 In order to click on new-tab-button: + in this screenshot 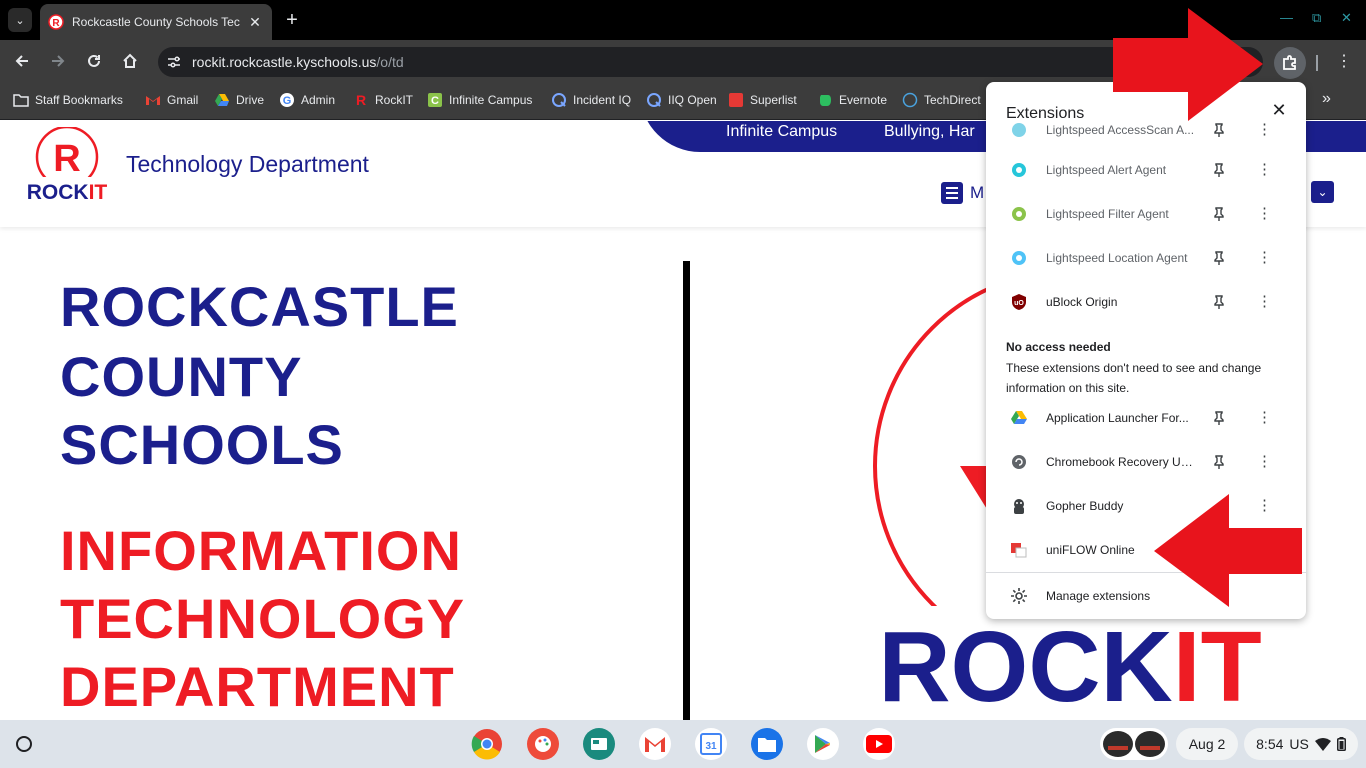, I will do `click(292, 20)`.